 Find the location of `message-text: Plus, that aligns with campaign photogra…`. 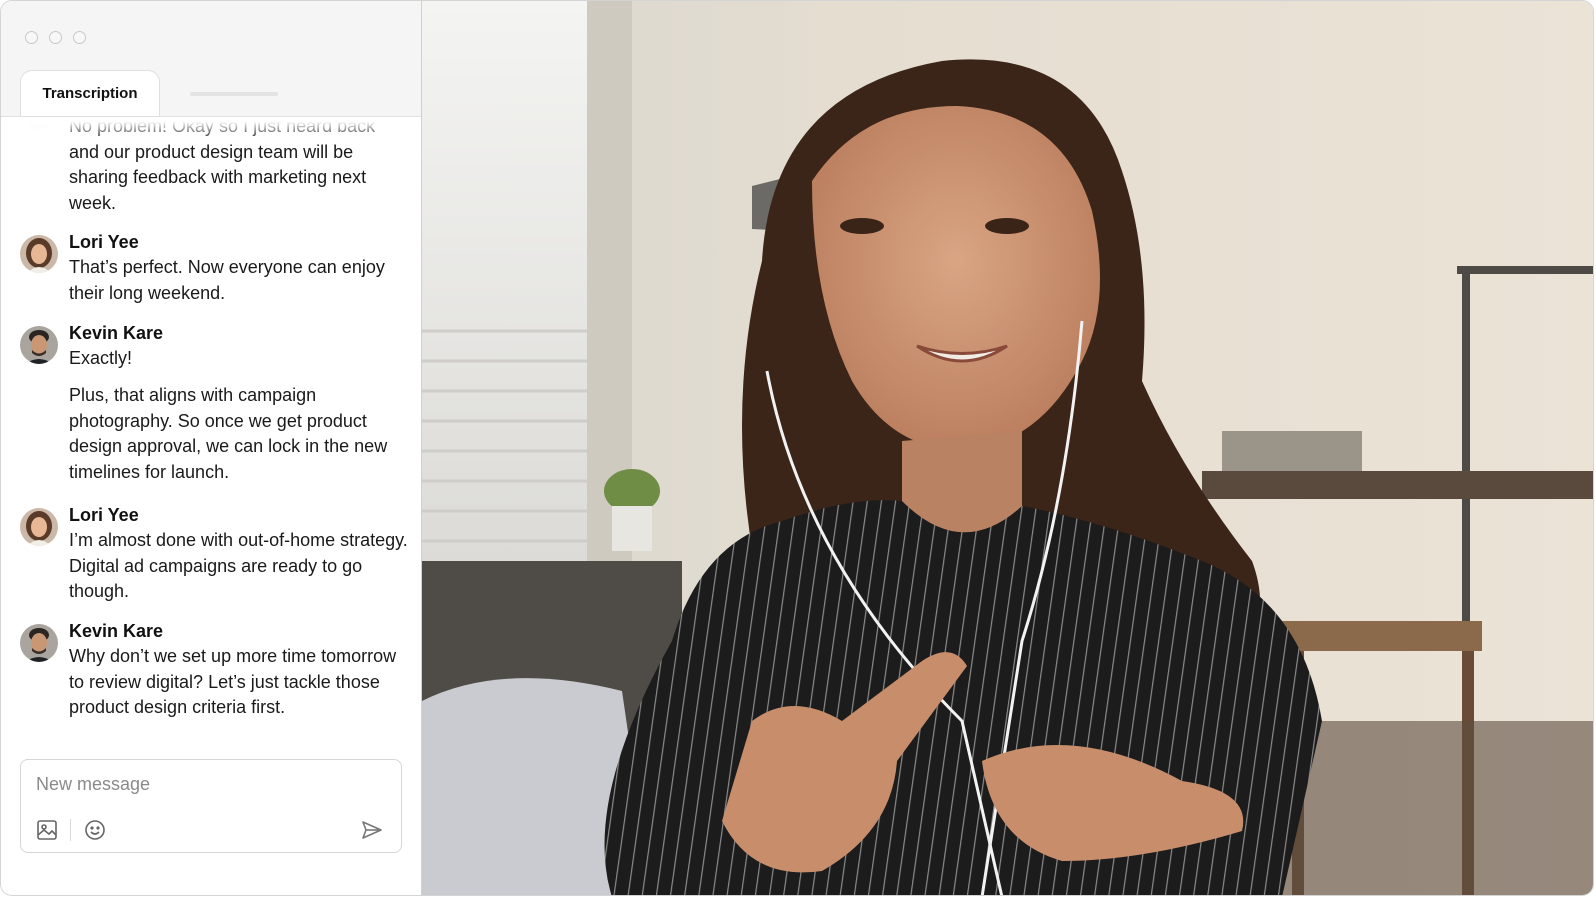

message-text: Plus, that aligns with campaign photogra… is located at coordinates (228, 433).